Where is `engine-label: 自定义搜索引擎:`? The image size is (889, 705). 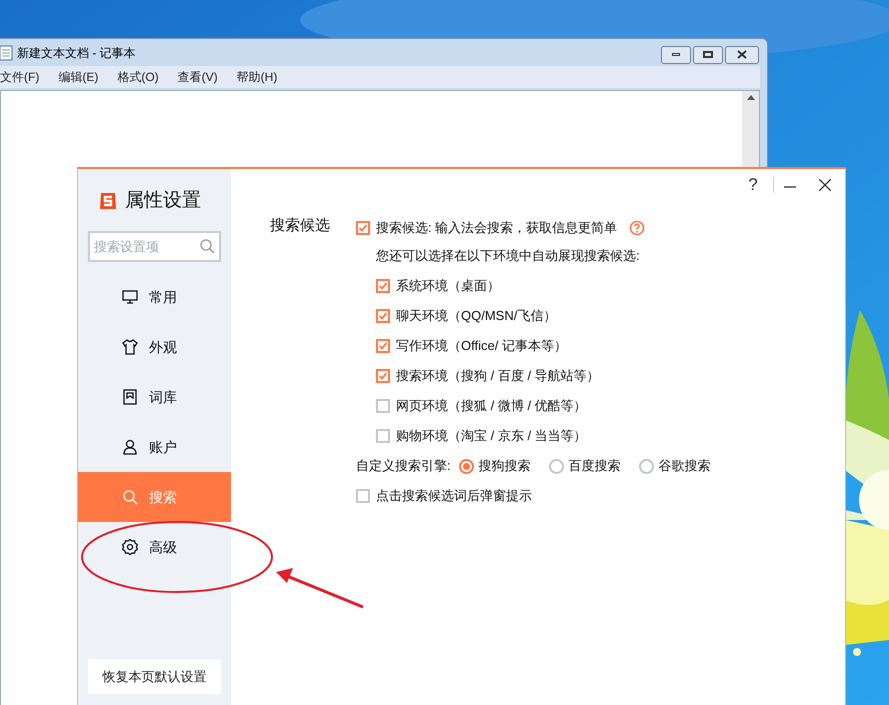
engine-label: 自定义搜索引擎: is located at coordinates (403, 466).